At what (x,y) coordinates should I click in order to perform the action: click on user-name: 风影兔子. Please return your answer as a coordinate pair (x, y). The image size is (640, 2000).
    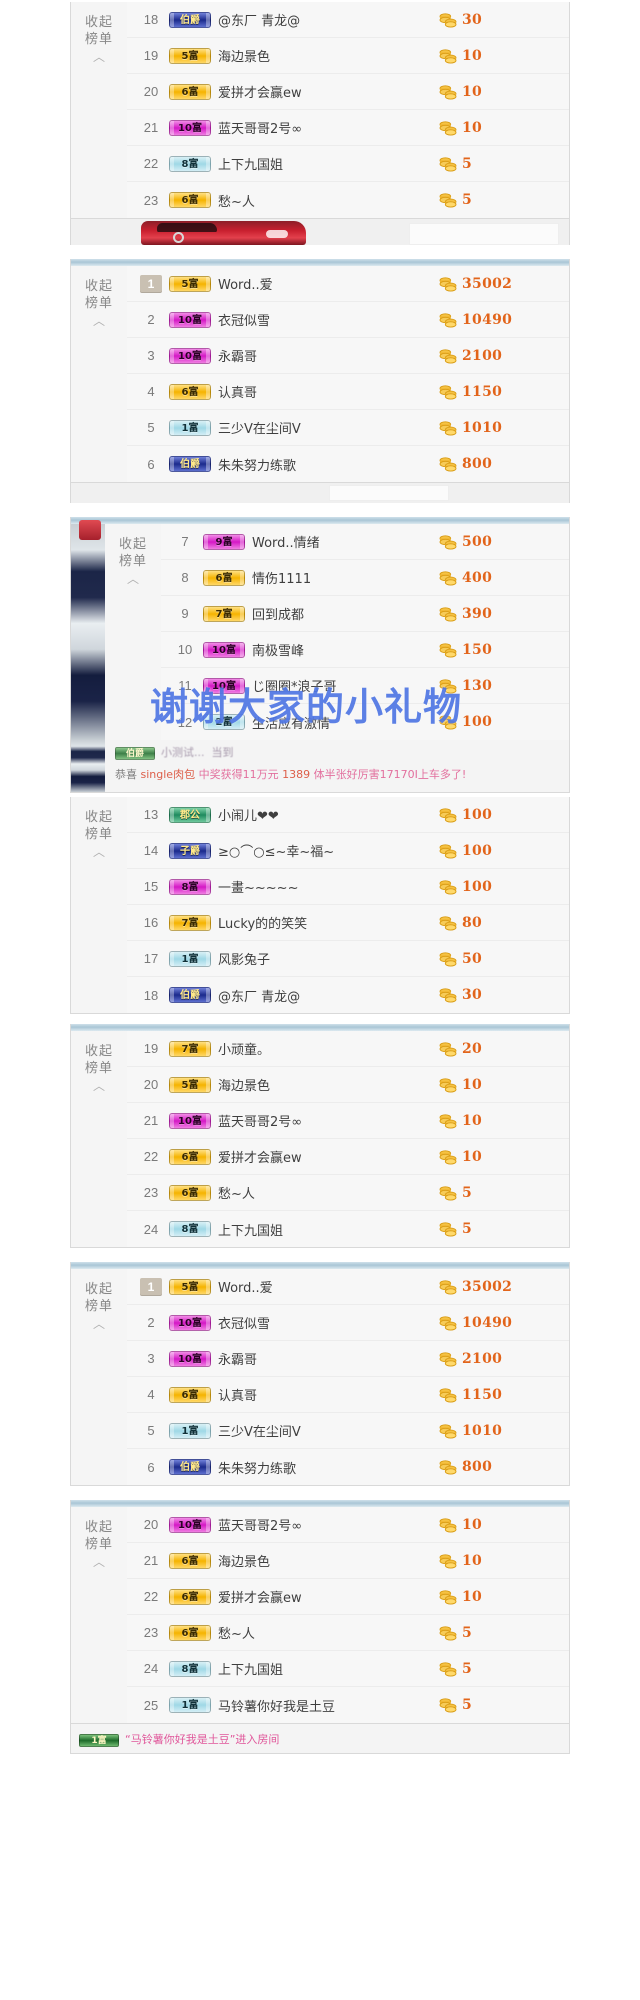
    Looking at the image, I should click on (328, 958).